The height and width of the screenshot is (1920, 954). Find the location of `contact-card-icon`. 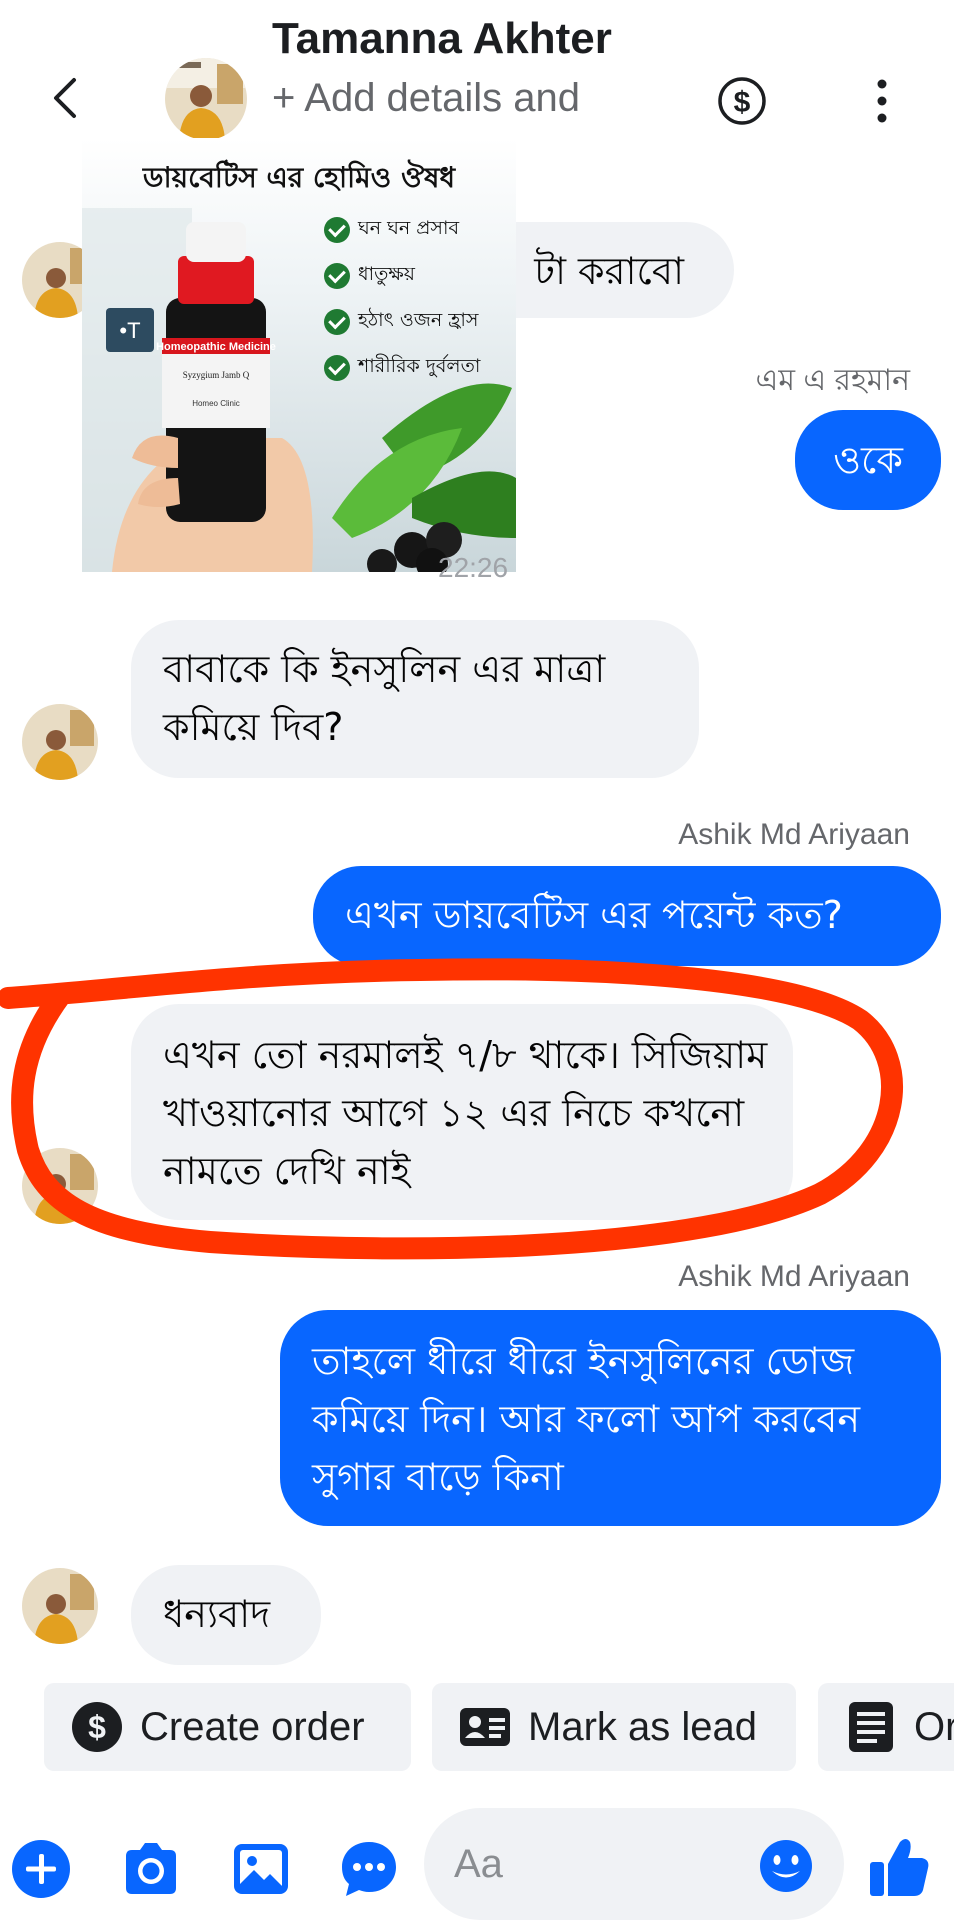

contact-card-icon is located at coordinates (485, 1727).